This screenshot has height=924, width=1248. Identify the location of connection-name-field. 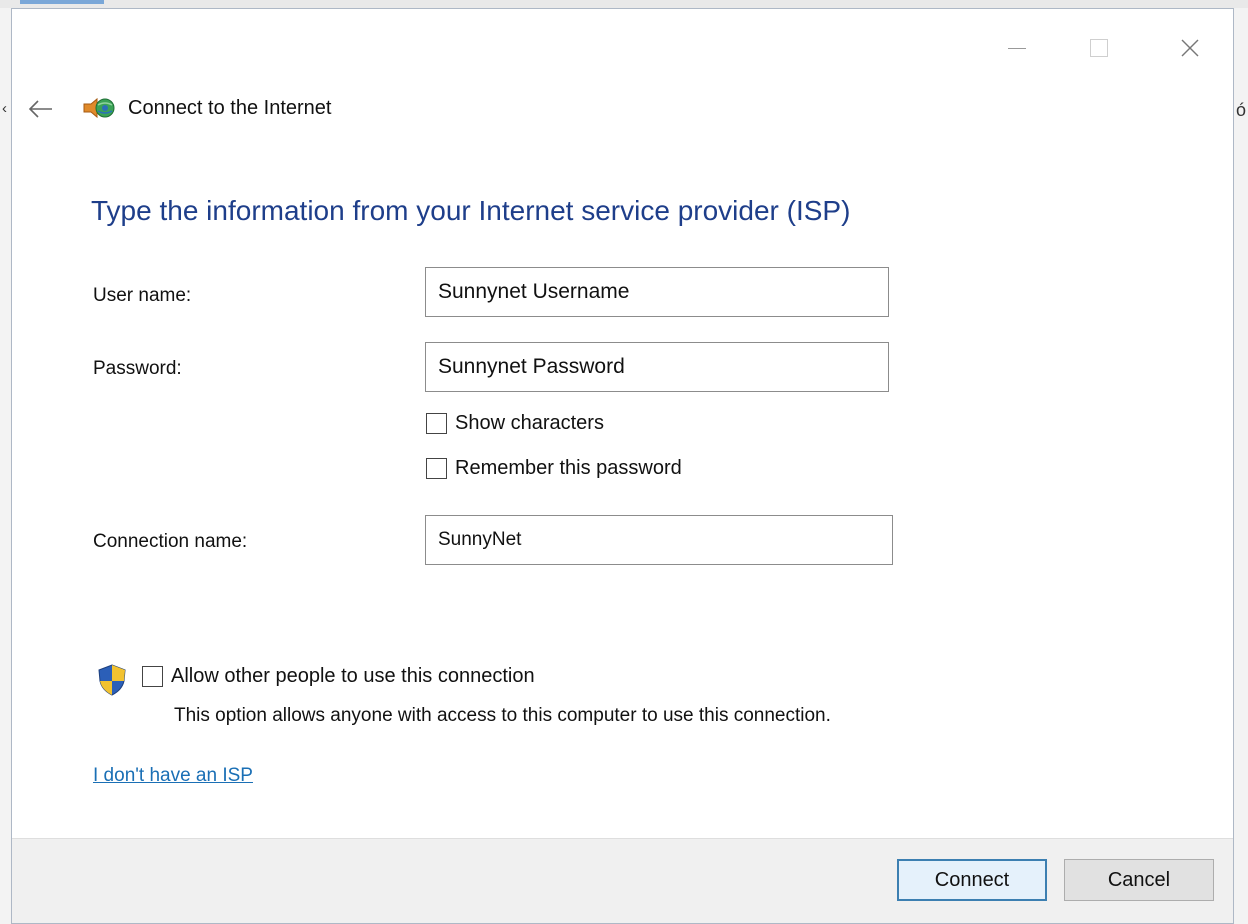
(659, 540).